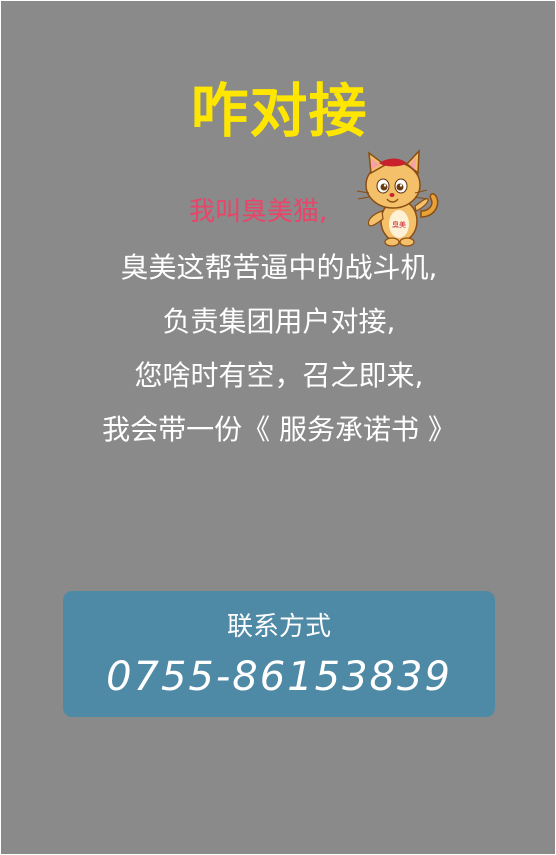 The height and width of the screenshot is (855, 556). What do you see at coordinates (279, 375) in the screenshot?
I see `message-line-3: 您啥时有空，召之即来,` at bounding box center [279, 375].